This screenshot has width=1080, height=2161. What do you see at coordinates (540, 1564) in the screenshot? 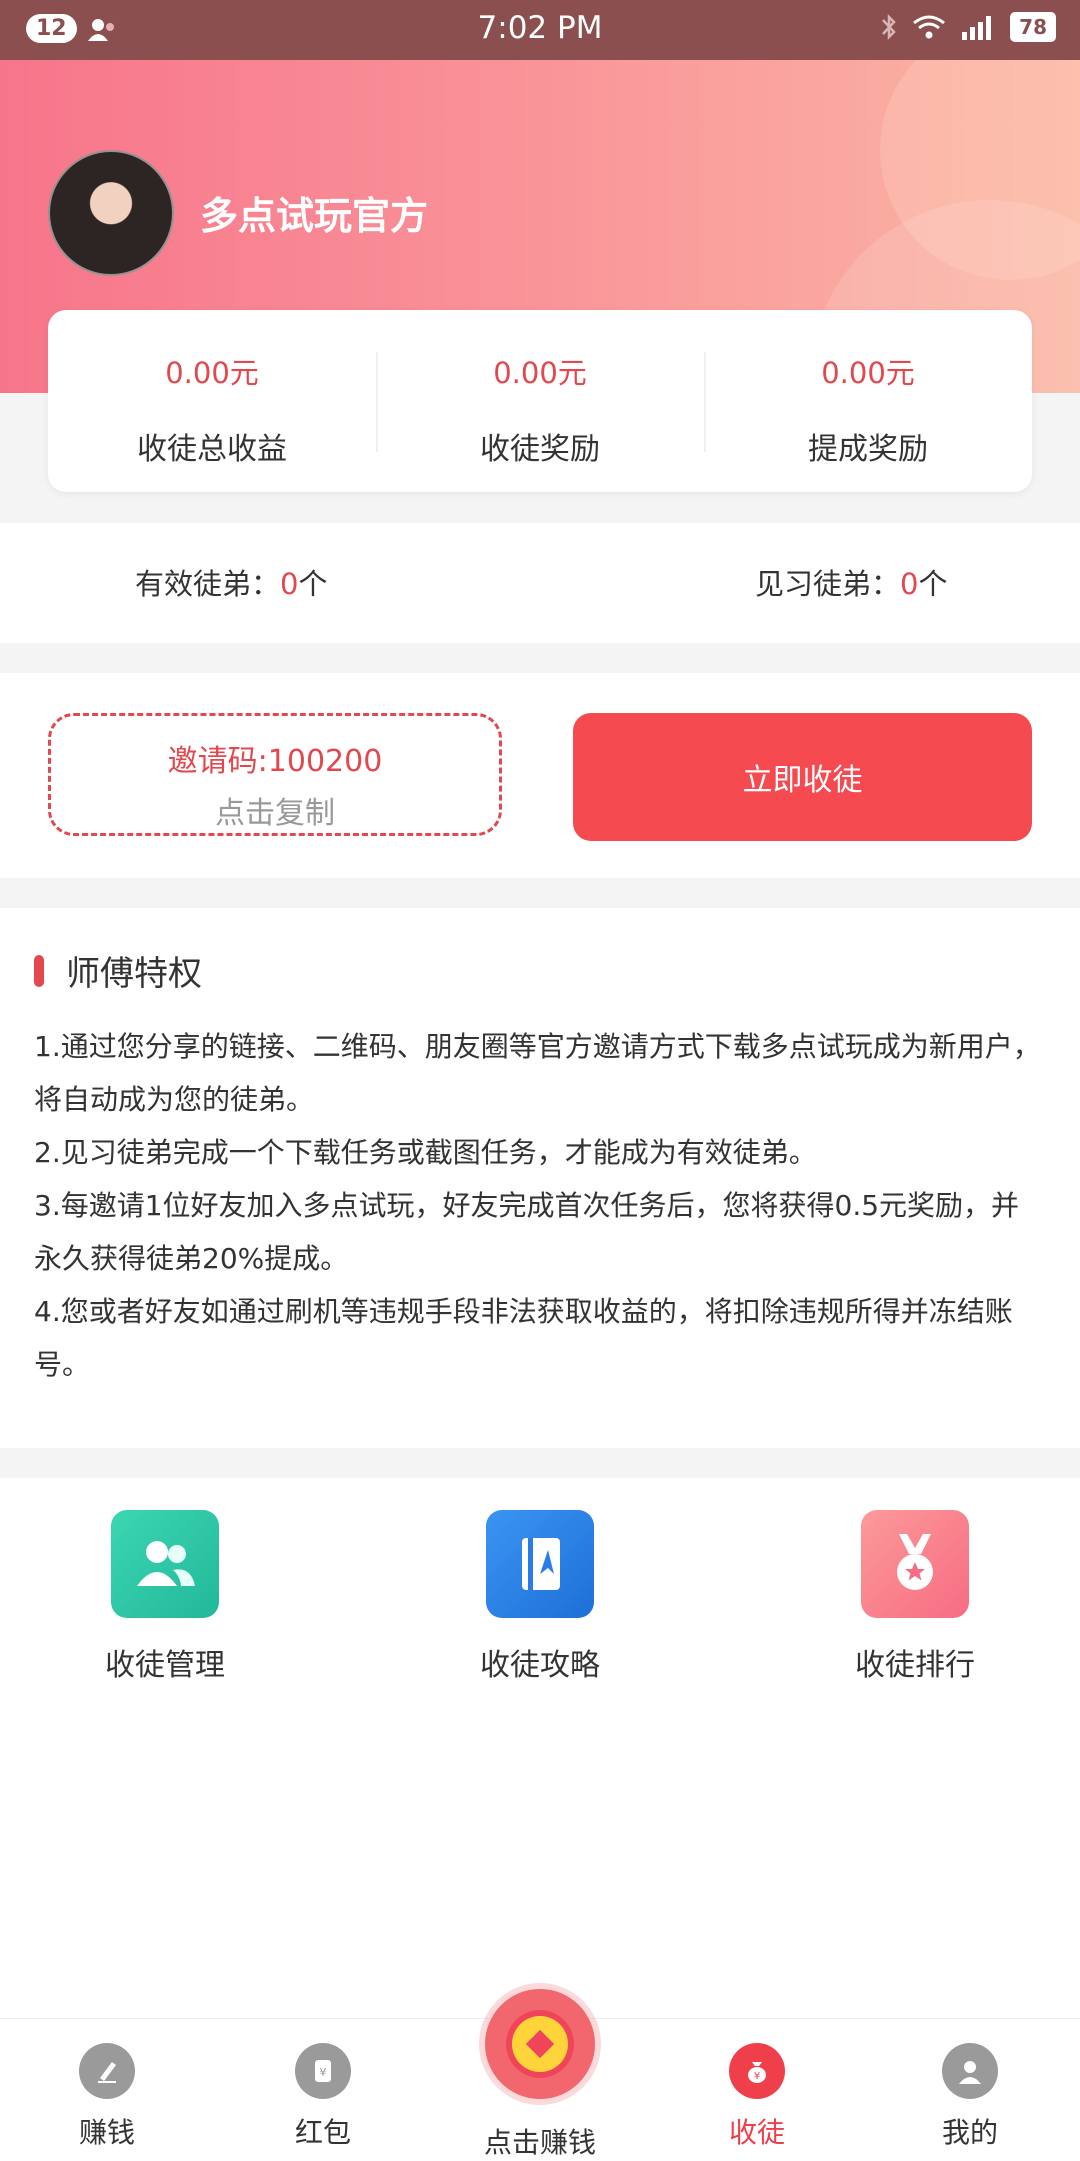
I see `book-icon` at bounding box center [540, 1564].